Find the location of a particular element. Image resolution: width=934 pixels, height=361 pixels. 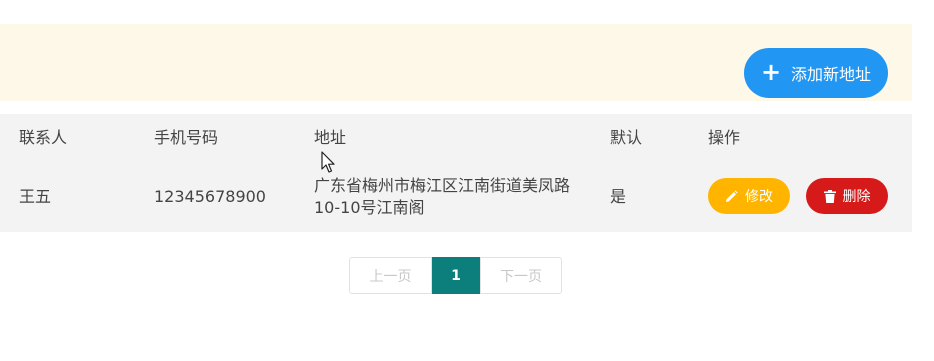

add-address-button: + 添加新地址 is located at coordinates (816, 73).